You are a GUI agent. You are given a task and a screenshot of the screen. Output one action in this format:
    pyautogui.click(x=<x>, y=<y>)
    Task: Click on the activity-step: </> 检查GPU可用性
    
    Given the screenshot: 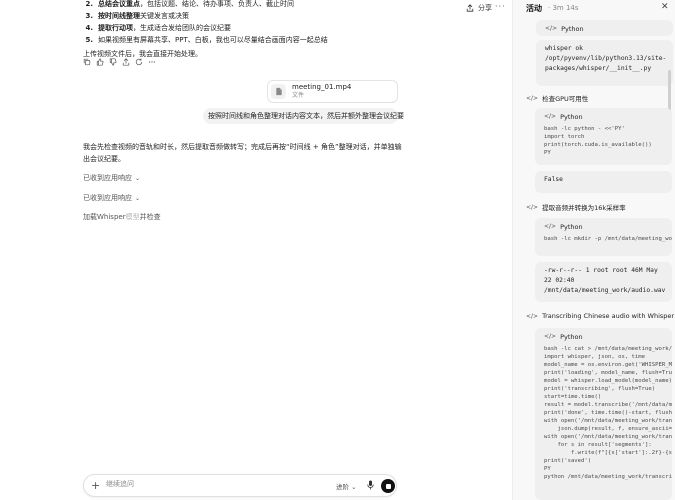 What is the action you would take?
    pyautogui.click(x=557, y=98)
    